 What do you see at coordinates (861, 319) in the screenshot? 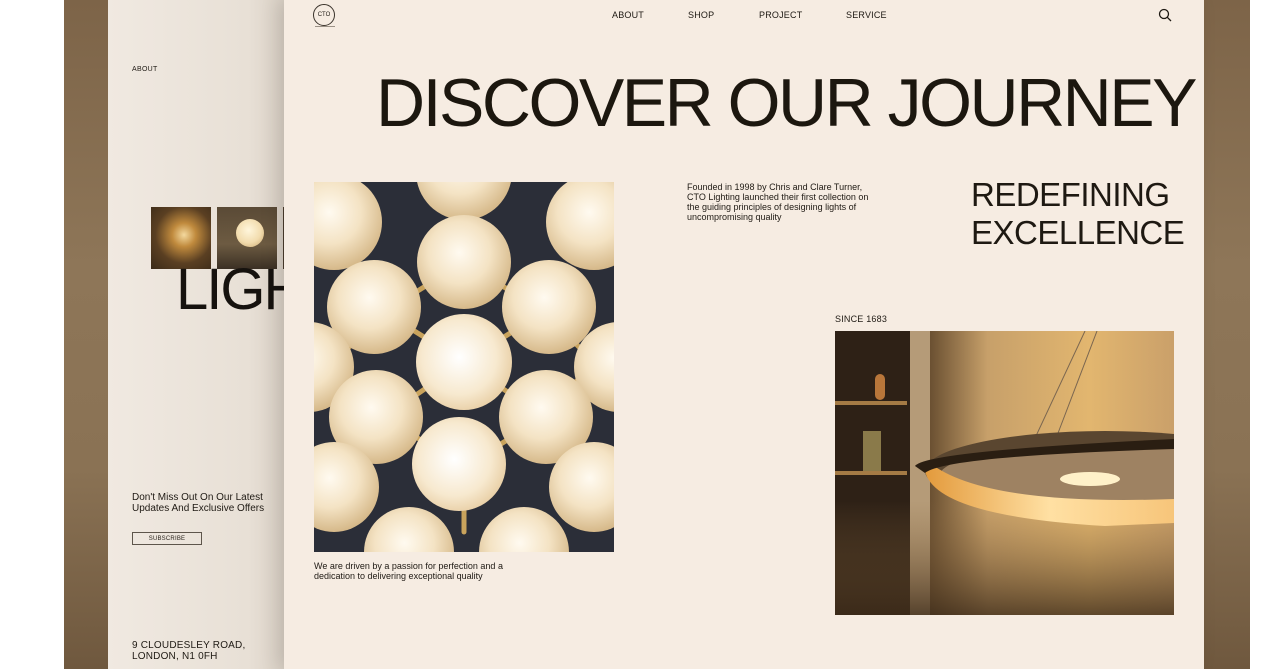
I see `since-label: SINCE 1683` at bounding box center [861, 319].